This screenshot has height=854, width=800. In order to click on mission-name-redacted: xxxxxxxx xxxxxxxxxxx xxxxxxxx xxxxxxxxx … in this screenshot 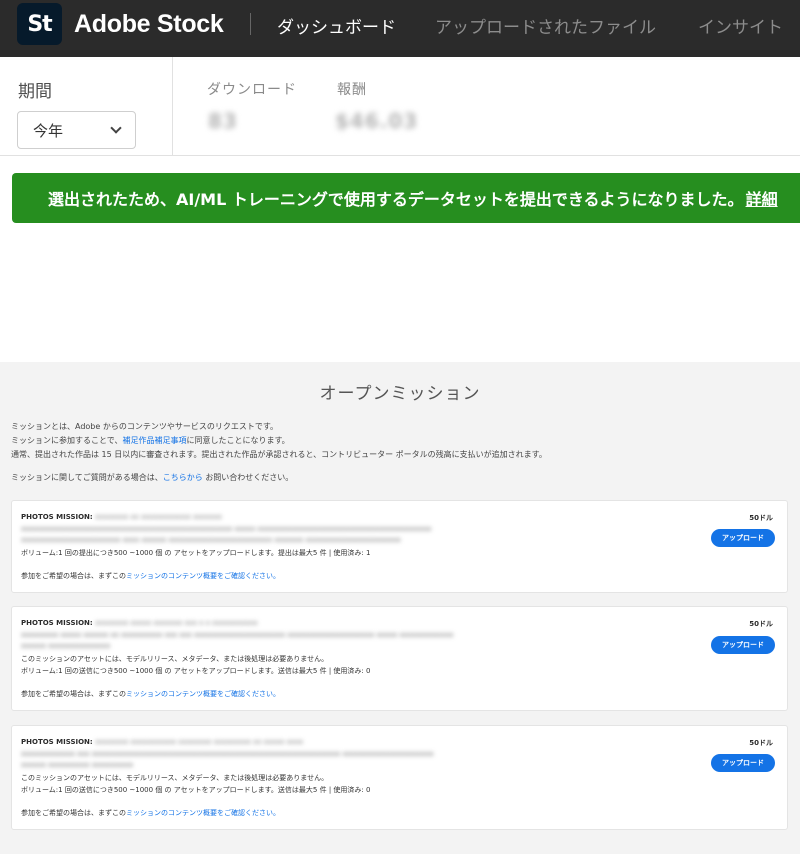, I will do `click(199, 742)`.